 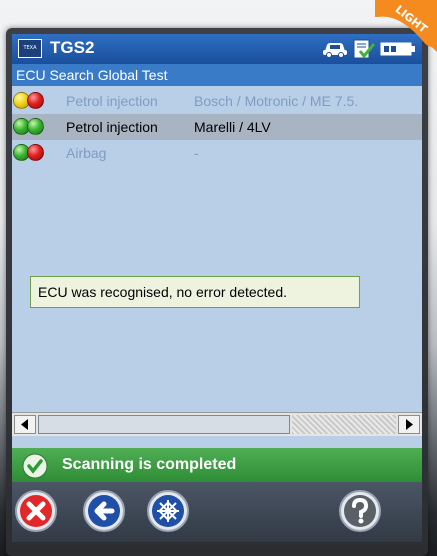 What do you see at coordinates (36, 511) in the screenshot?
I see `cancel-icon` at bounding box center [36, 511].